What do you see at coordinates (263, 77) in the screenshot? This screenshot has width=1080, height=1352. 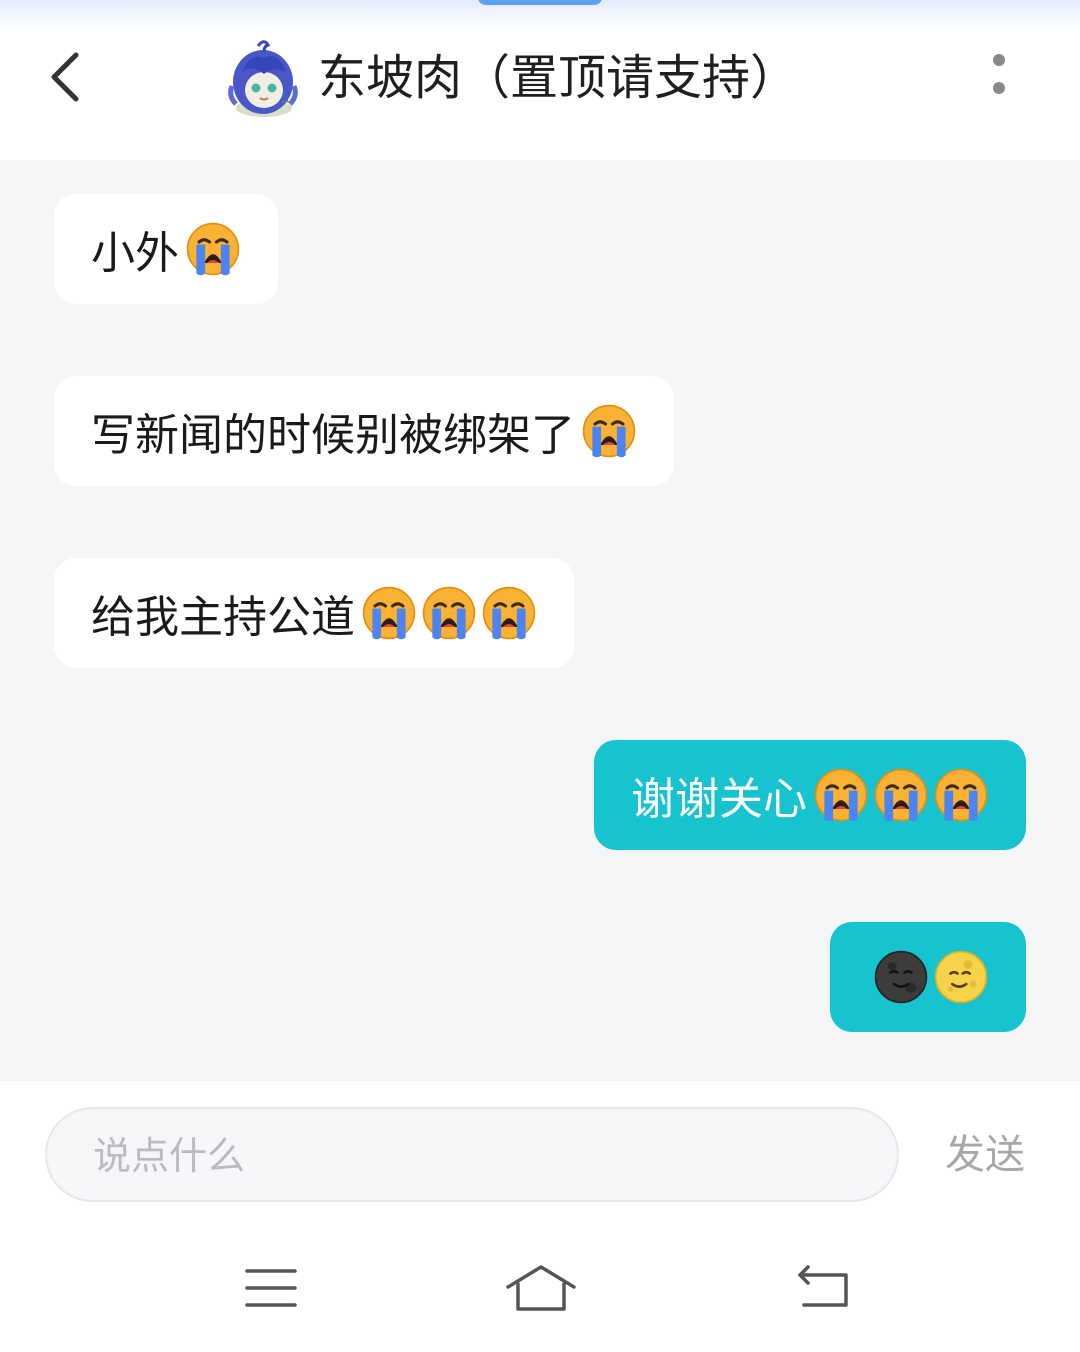 I see `avatar` at bounding box center [263, 77].